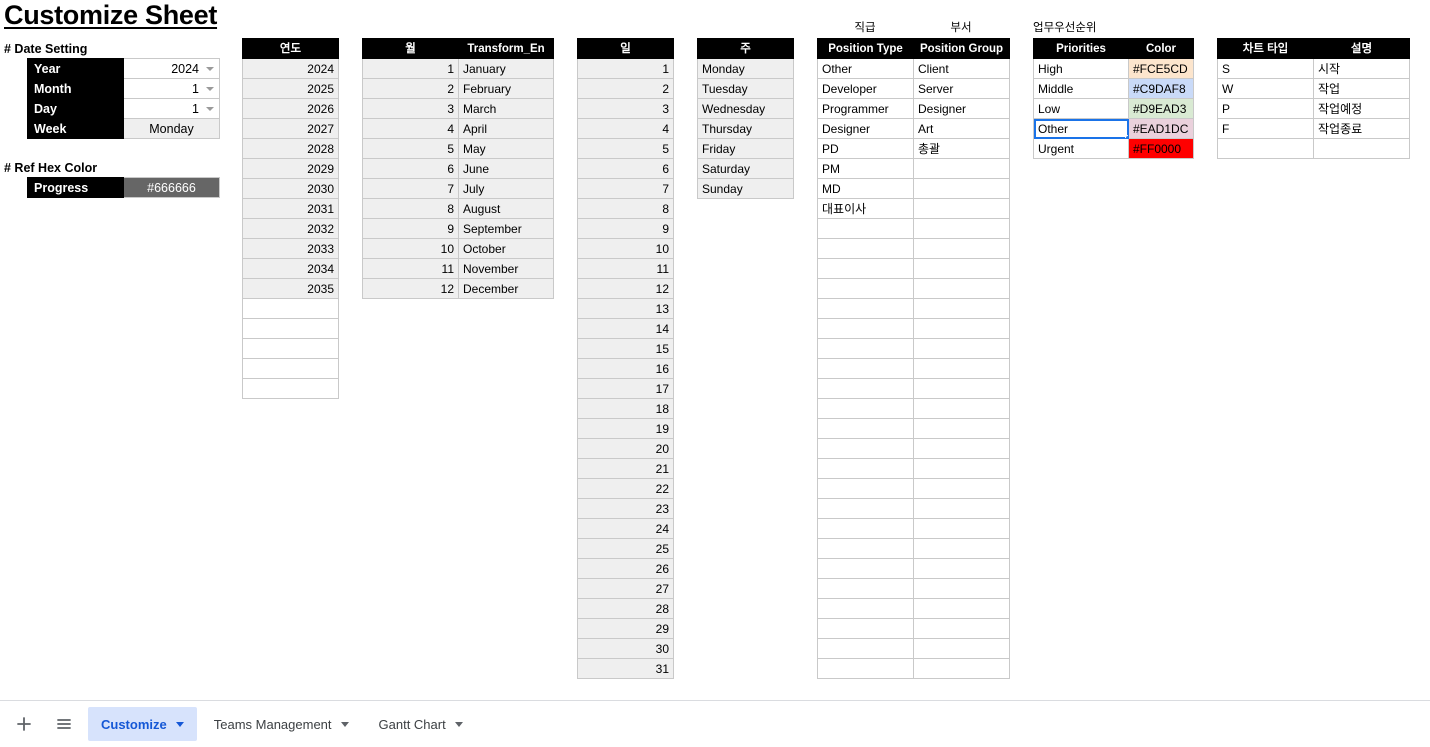 This screenshot has height=747, width=1430. What do you see at coordinates (625, 388) in the screenshot?
I see `day-cell: 17` at bounding box center [625, 388].